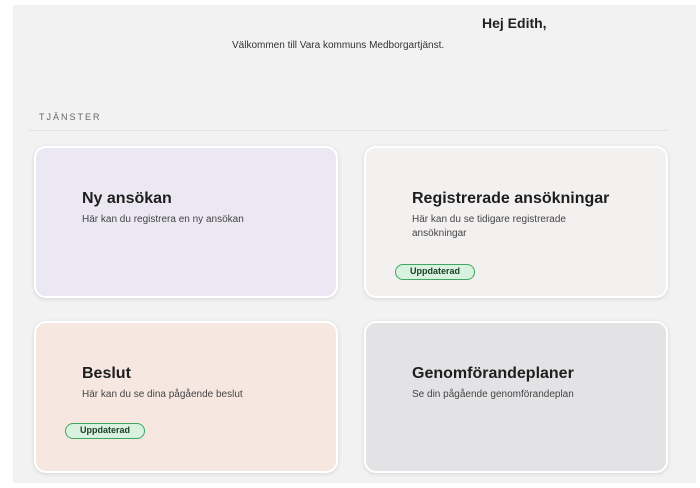 This screenshot has width=700, height=488. What do you see at coordinates (127, 198) in the screenshot?
I see `card-title: Ny ansökan` at bounding box center [127, 198].